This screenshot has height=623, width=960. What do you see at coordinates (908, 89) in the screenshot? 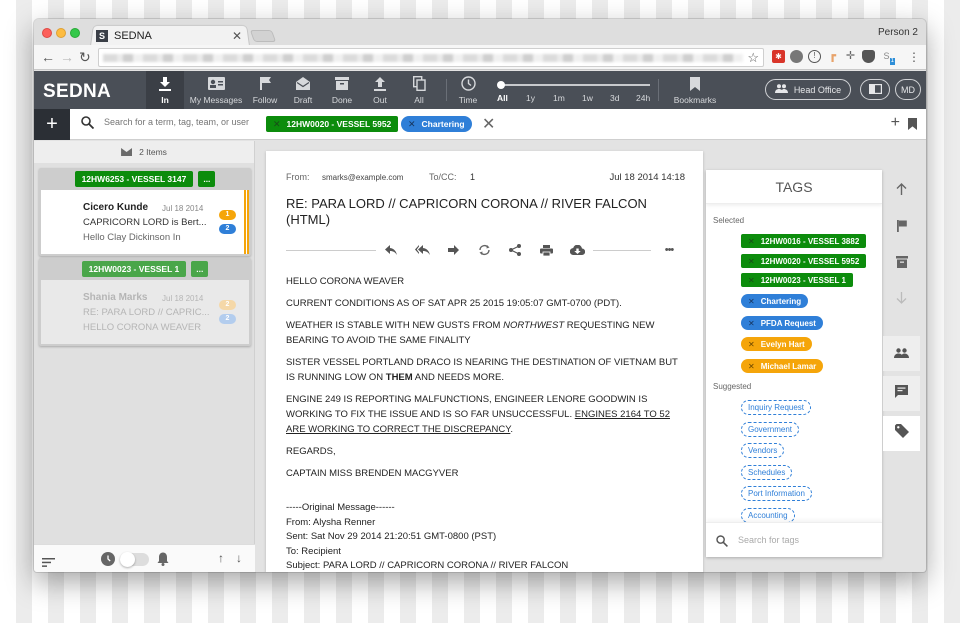
I see `user-avatar: MD` at bounding box center [908, 89].